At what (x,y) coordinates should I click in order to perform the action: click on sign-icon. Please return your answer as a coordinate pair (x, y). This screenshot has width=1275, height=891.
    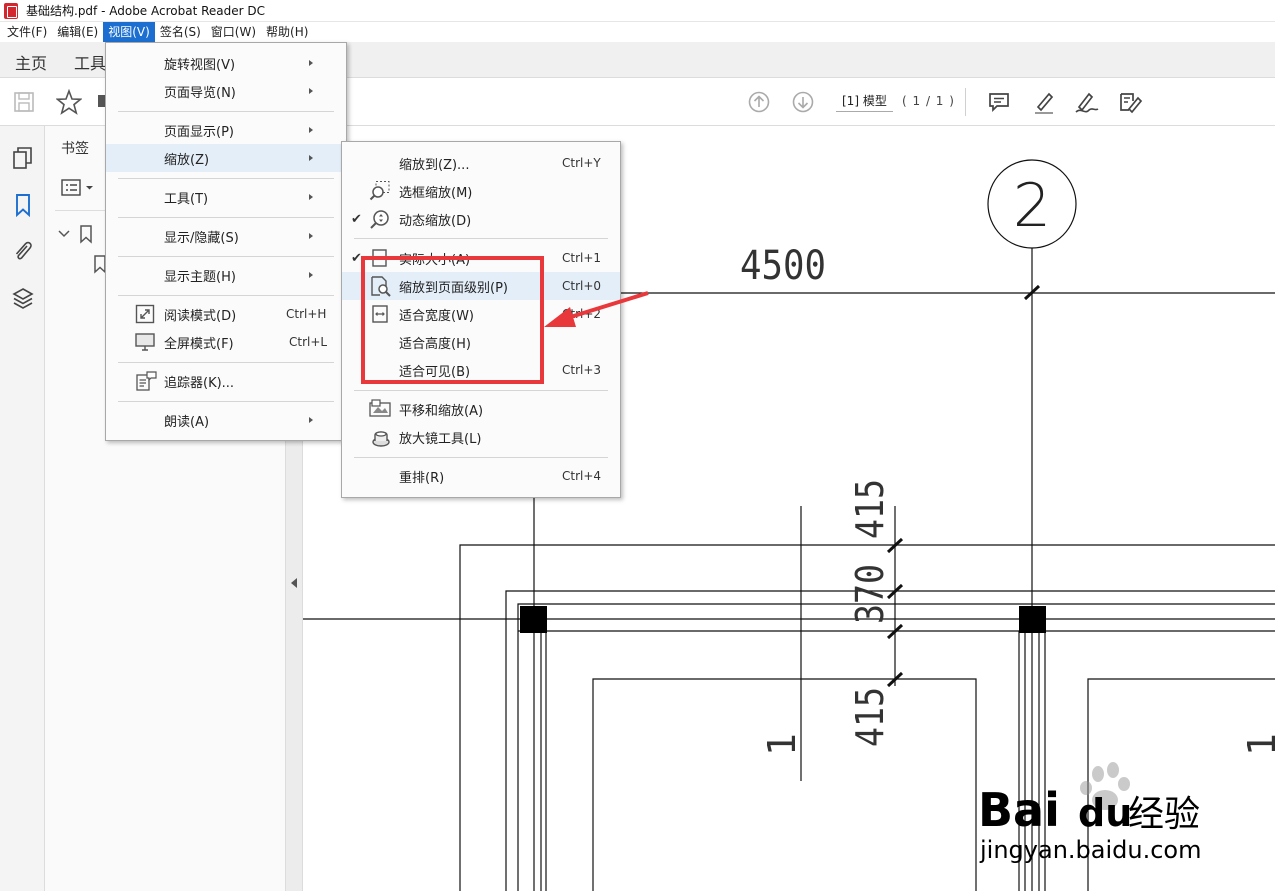
    Looking at the image, I should click on (1087, 102).